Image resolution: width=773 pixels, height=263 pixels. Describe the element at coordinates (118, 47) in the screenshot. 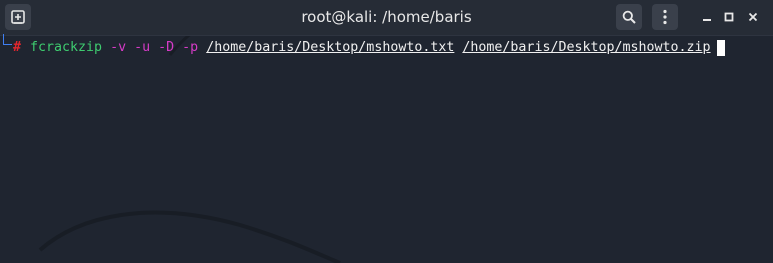

I see `option-v: -v` at that location.